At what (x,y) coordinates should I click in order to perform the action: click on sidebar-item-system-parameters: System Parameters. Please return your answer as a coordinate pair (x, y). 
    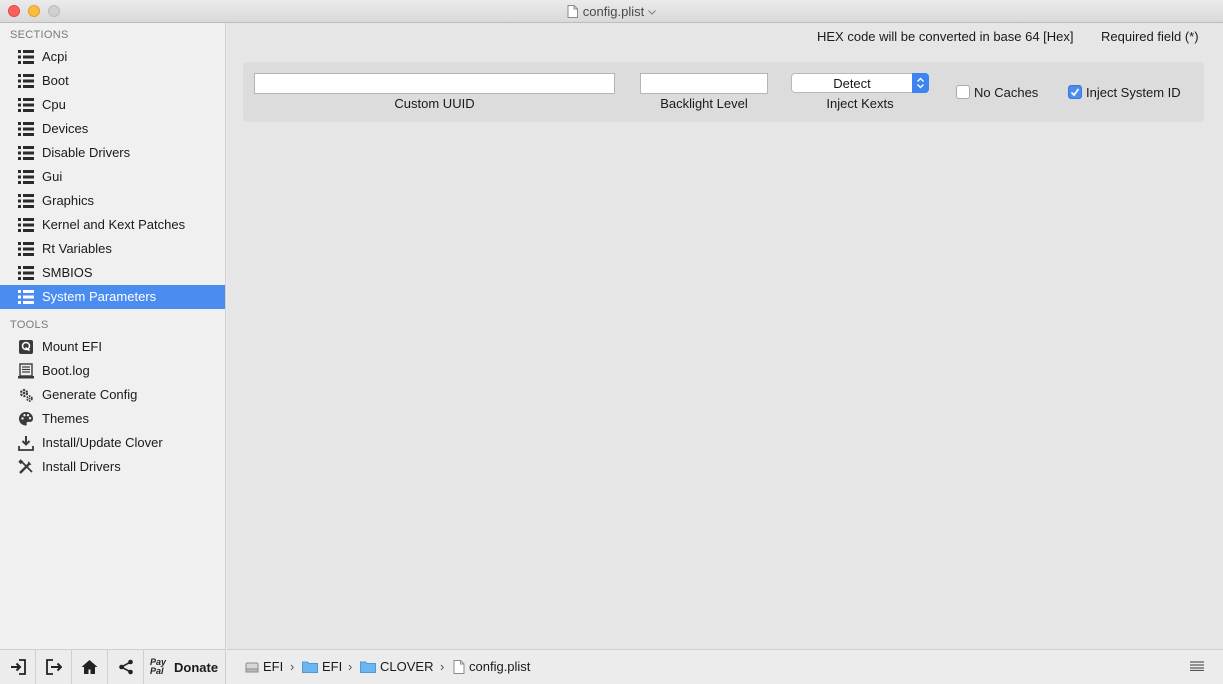
    Looking at the image, I should click on (112, 297).